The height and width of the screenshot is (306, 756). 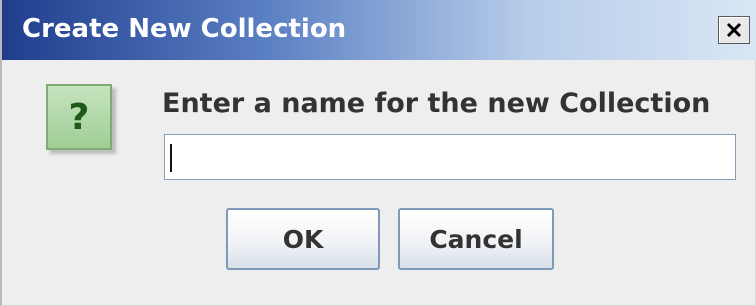 I want to click on question-icon: ?, so click(x=79, y=117).